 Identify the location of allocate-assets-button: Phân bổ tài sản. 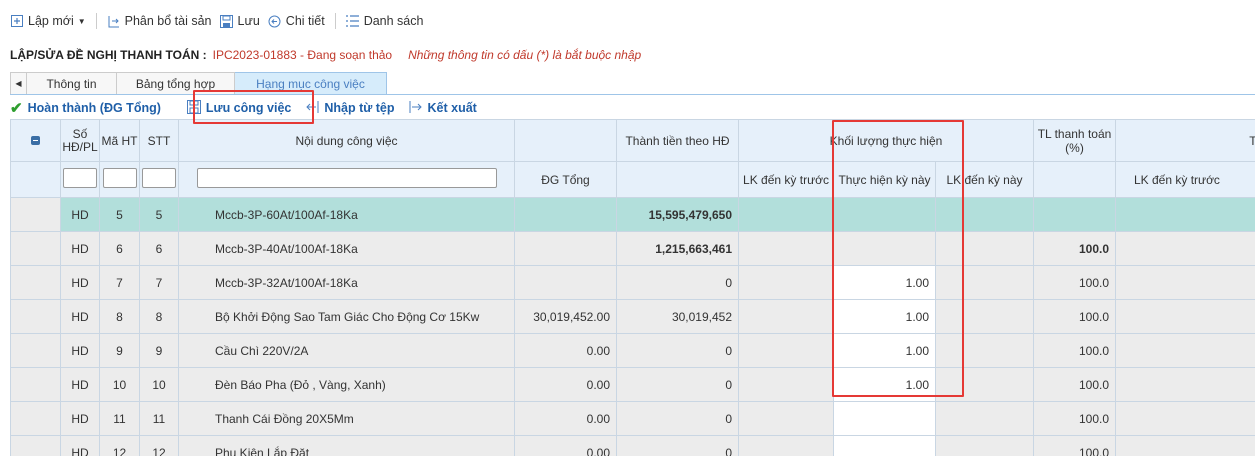
(159, 21).